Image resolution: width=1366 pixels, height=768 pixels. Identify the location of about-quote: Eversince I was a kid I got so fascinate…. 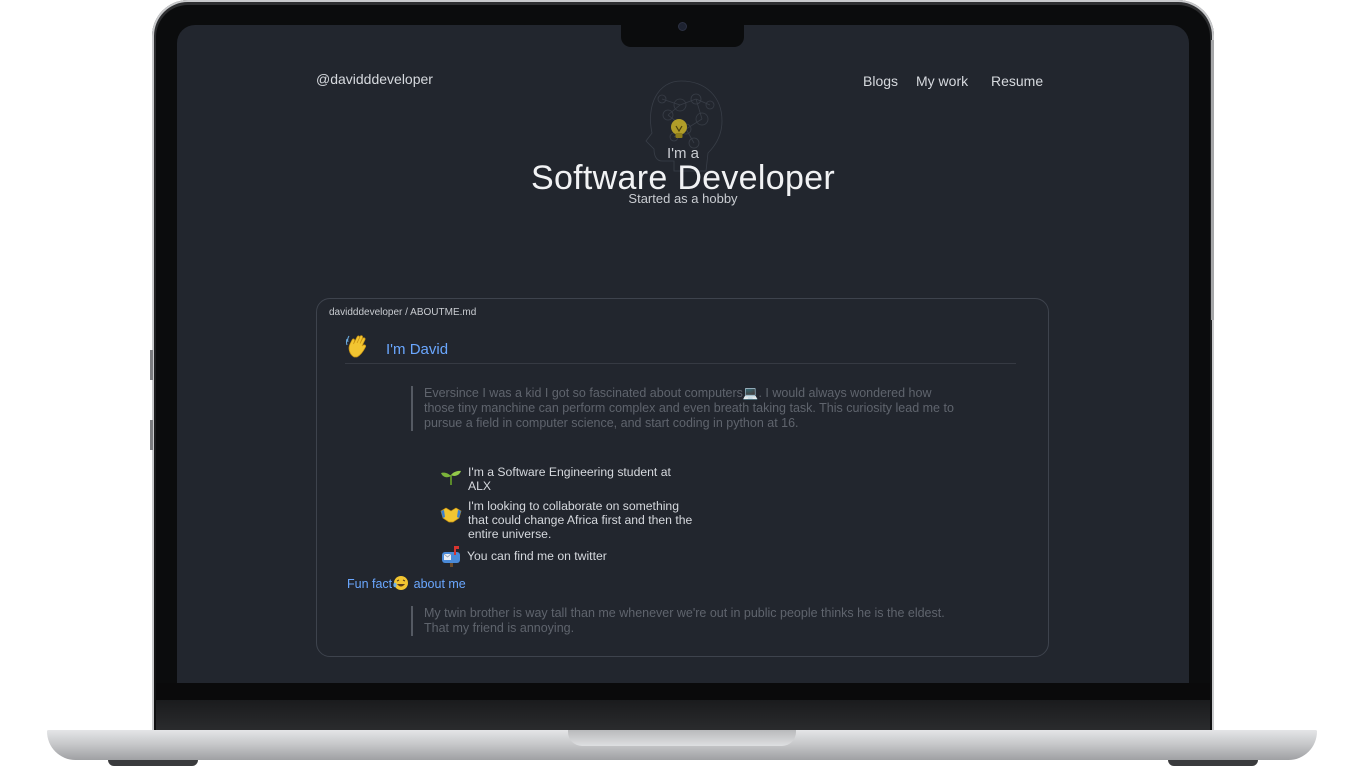
(687, 408).